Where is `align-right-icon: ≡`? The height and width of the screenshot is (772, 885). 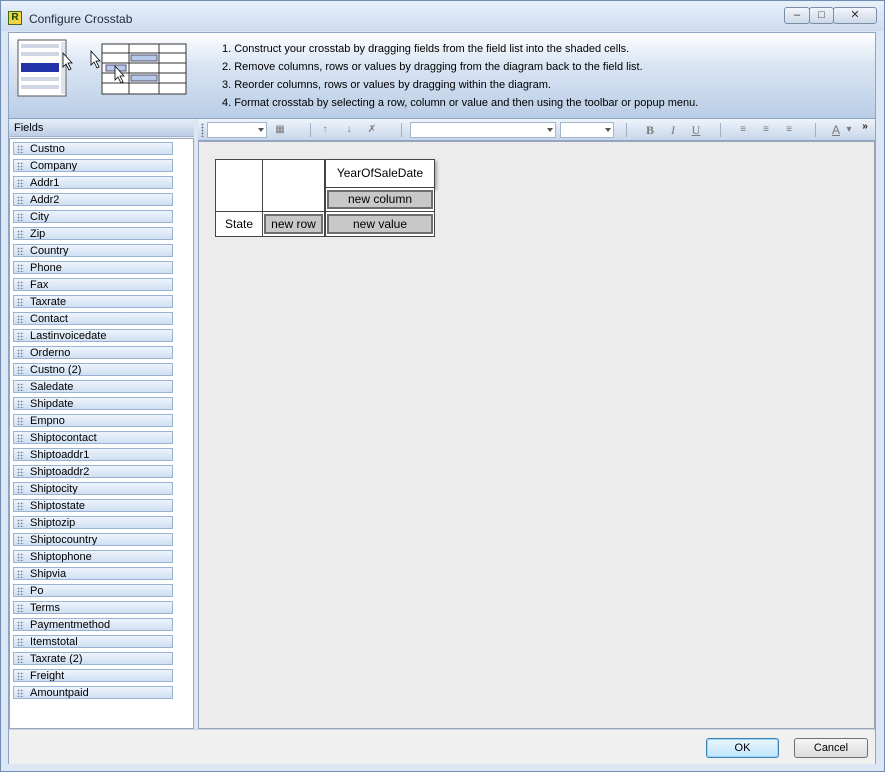
align-right-icon: ≡ is located at coordinates (789, 130).